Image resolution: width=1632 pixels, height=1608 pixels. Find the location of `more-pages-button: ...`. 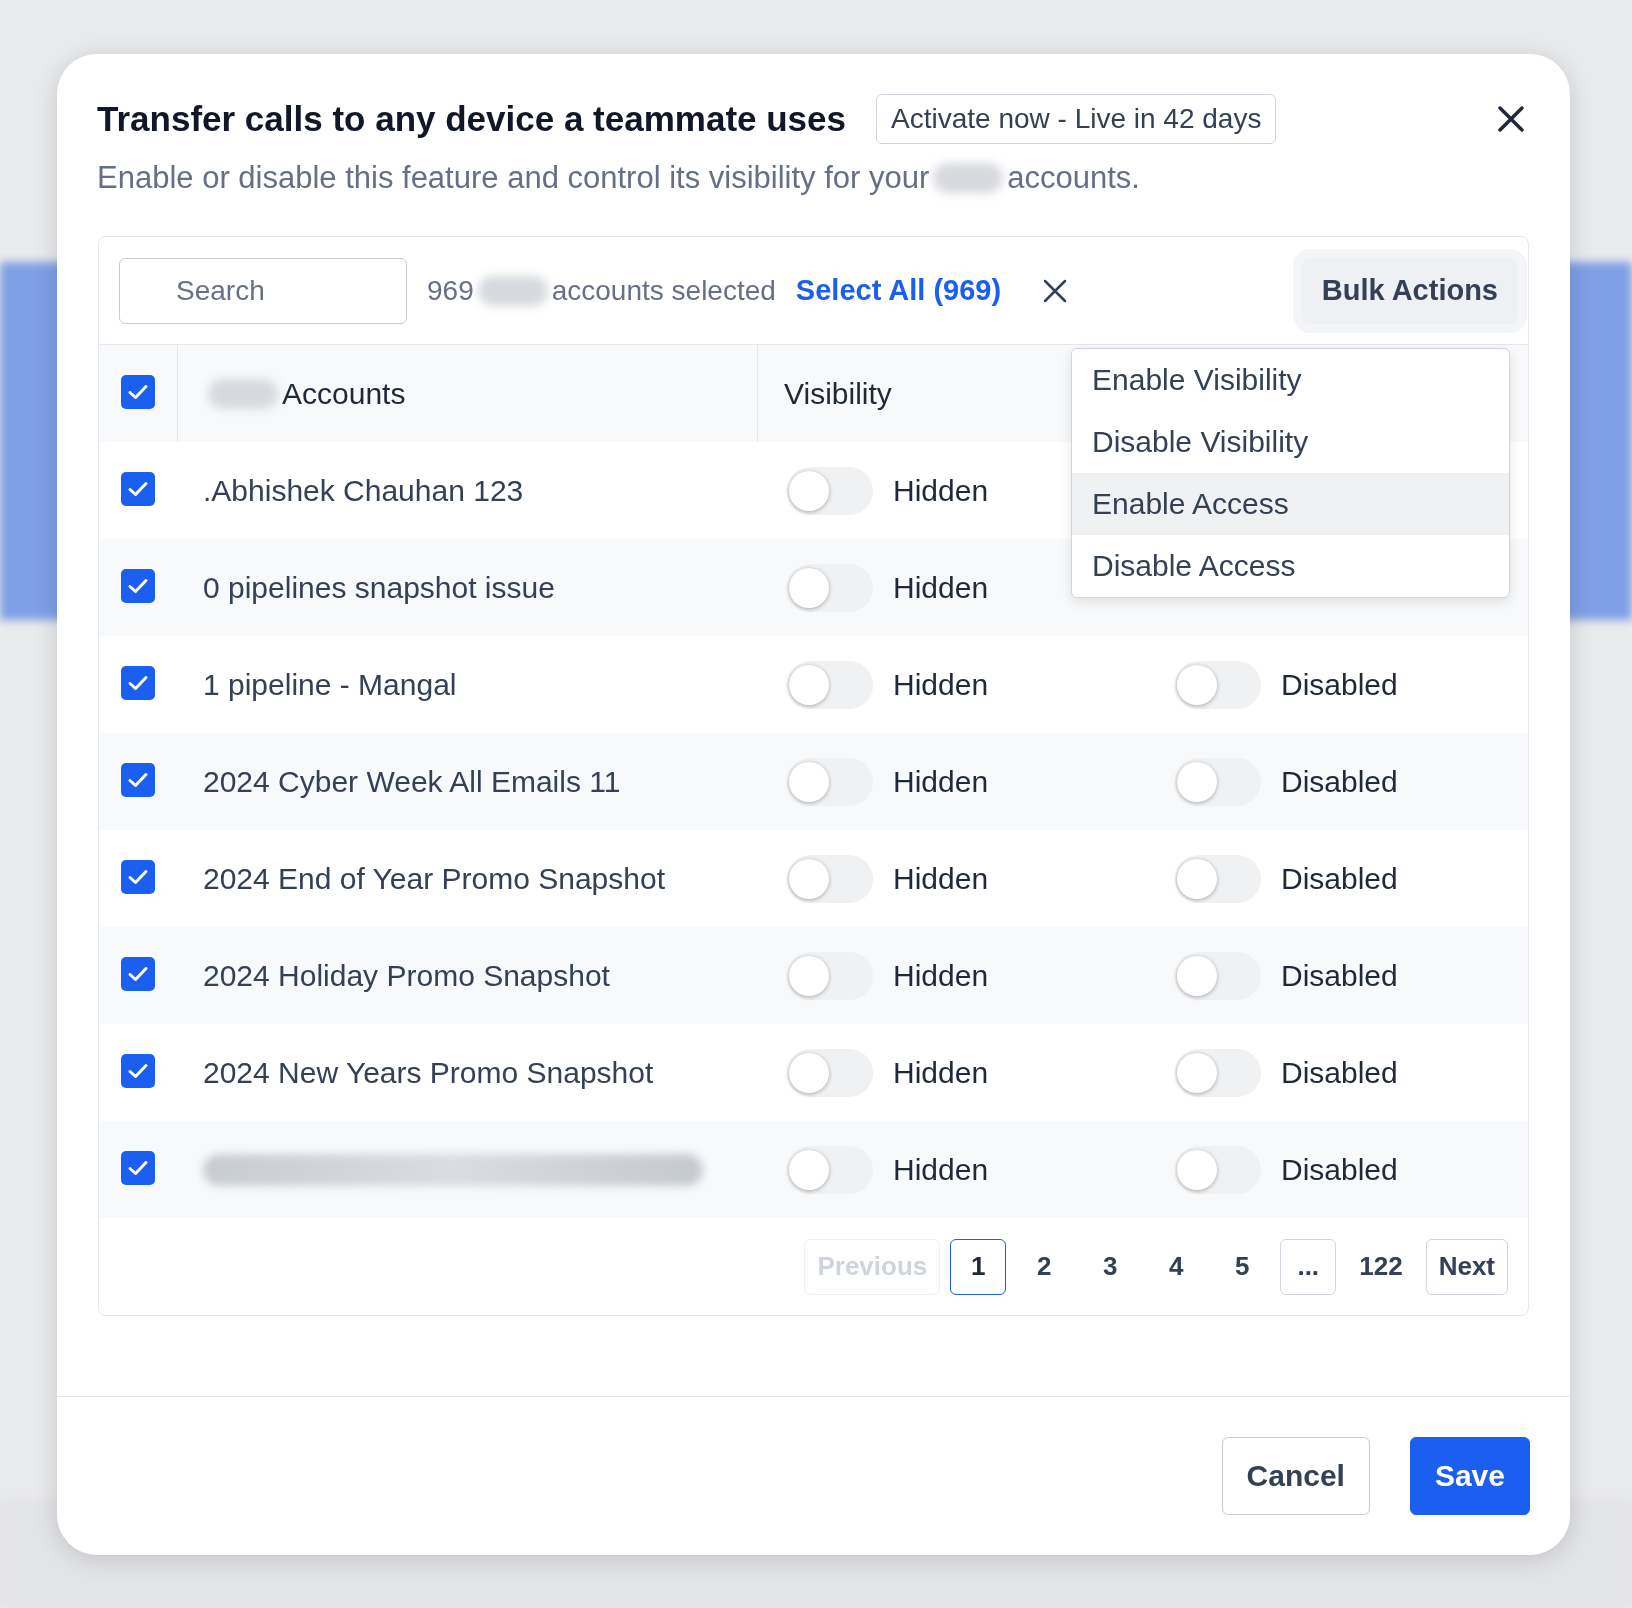

more-pages-button: ... is located at coordinates (1308, 1266).